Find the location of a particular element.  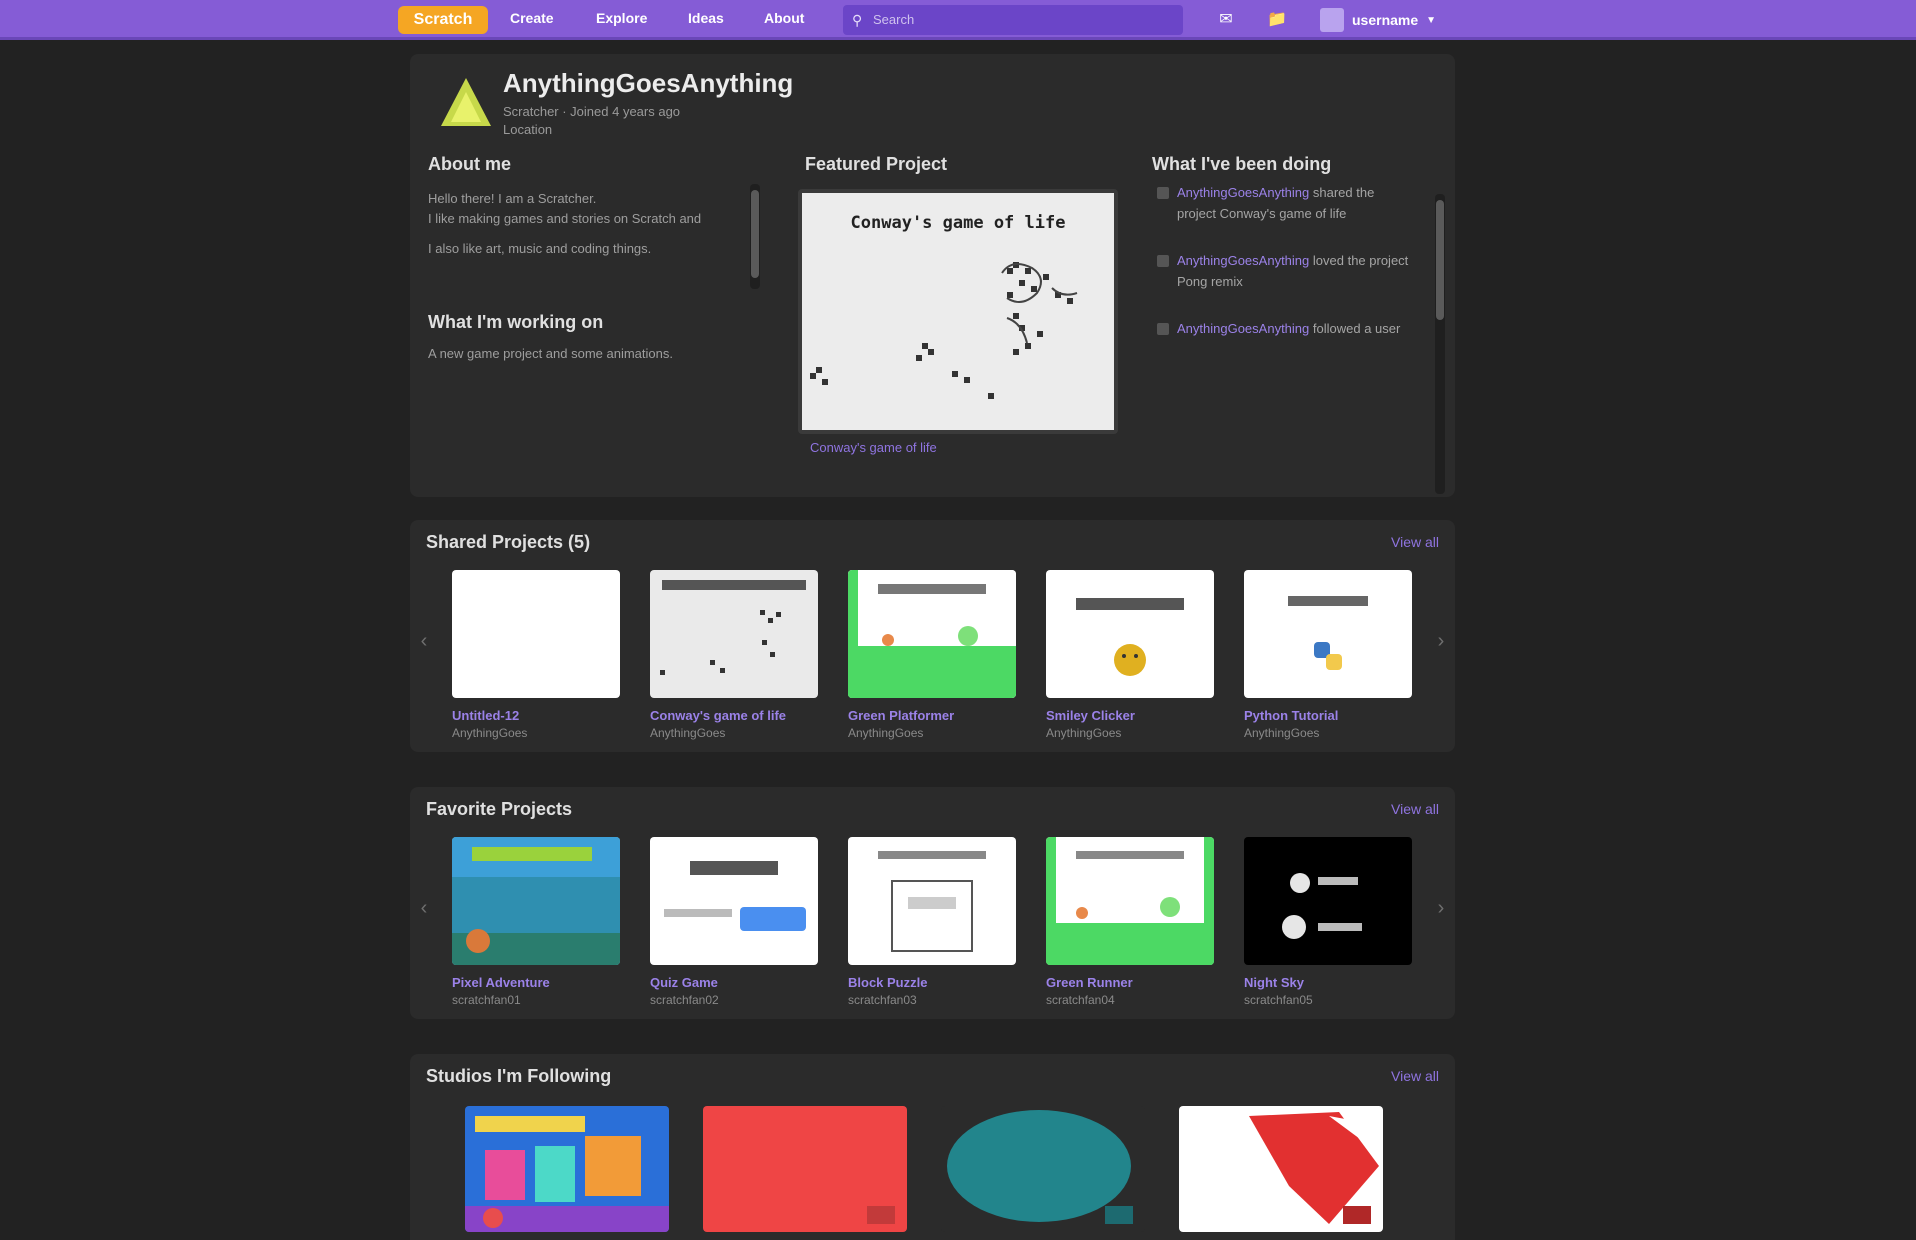

project-author: scratchfan02 is located at coordinates (734, 1000).